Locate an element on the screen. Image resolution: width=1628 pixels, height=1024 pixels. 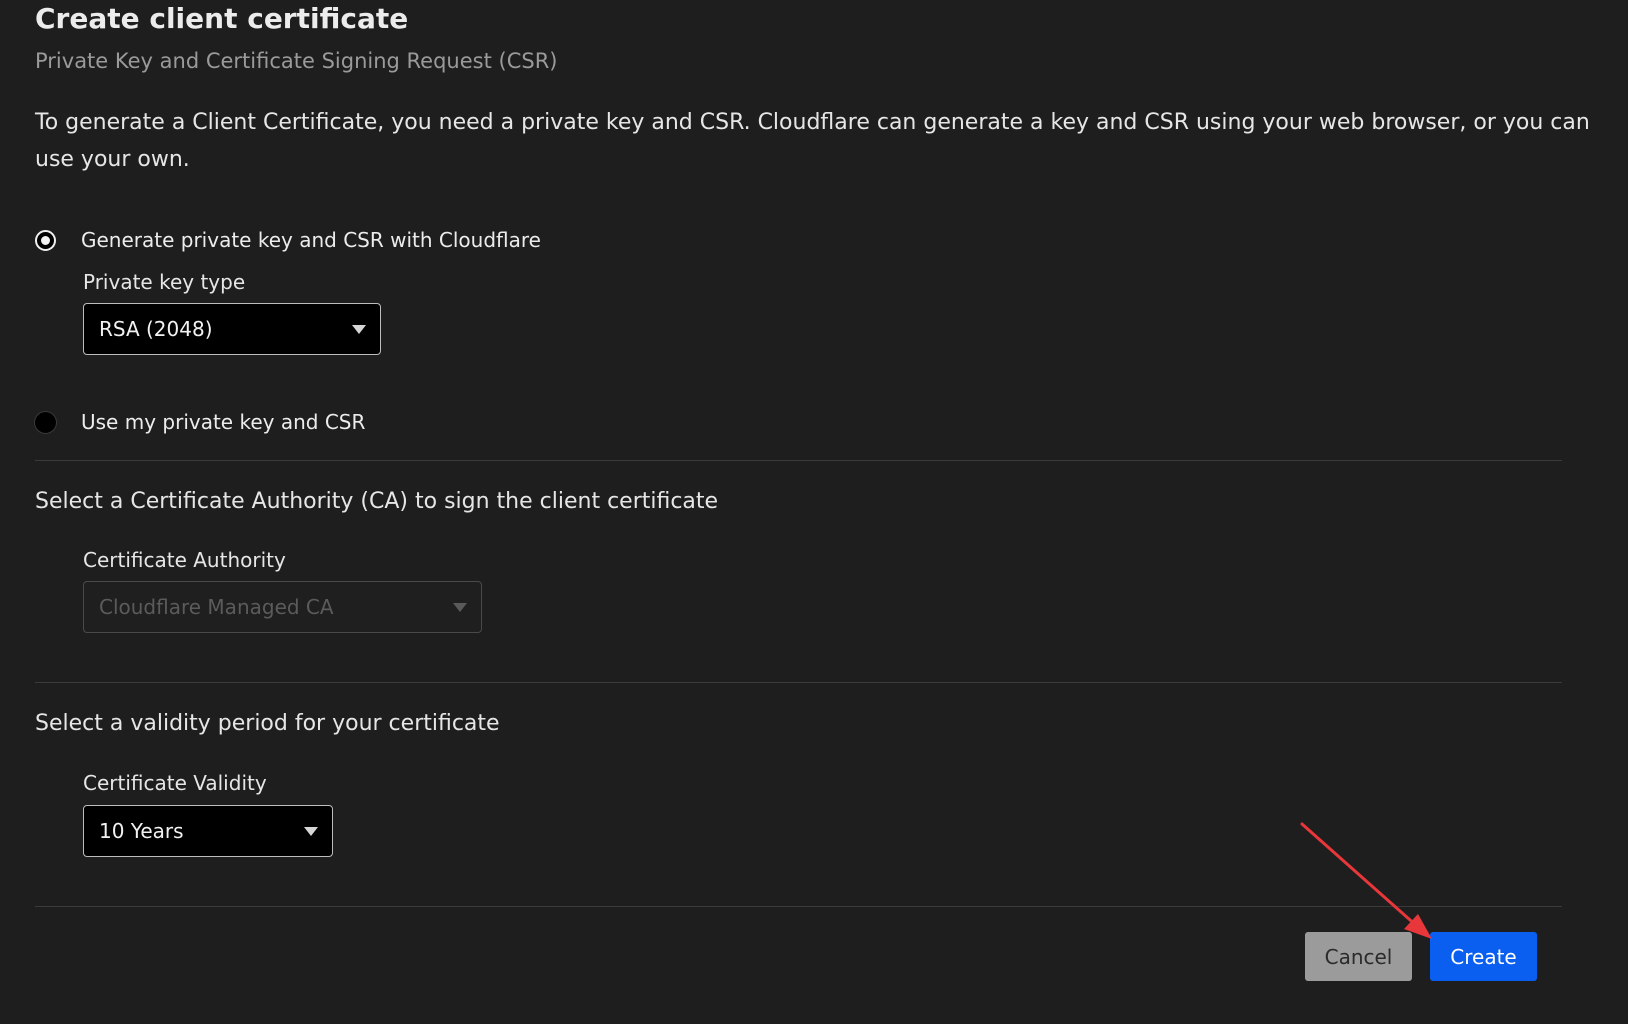
cancel-button: Cancel is located at coordinates (1358, 956).